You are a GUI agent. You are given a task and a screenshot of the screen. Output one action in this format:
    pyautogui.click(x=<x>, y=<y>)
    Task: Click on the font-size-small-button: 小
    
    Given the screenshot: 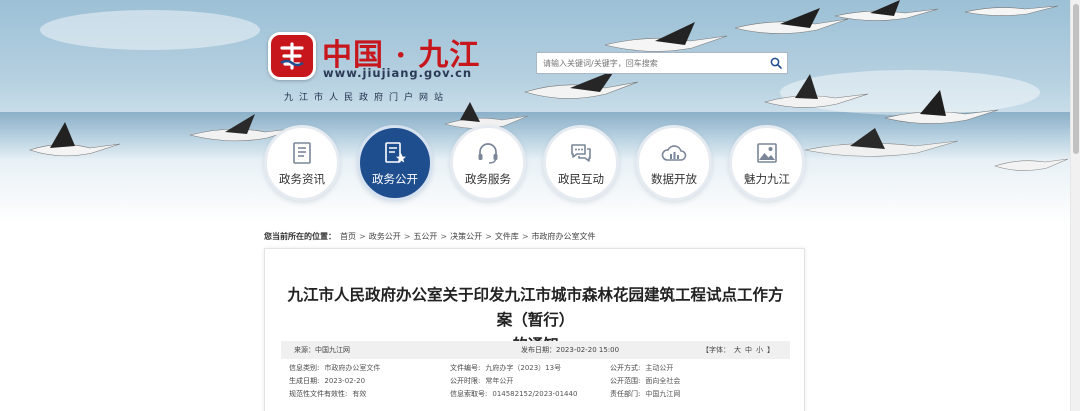 What is the action you would take?
    pyautogui.click(x=759, y=350)
    